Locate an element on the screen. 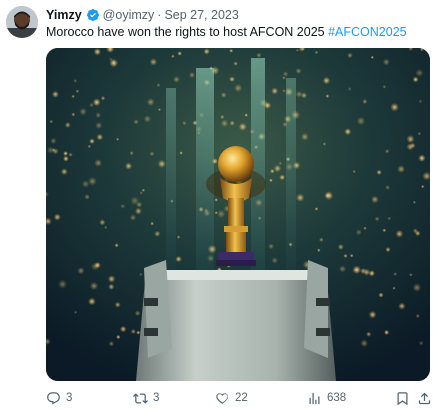  reply-count: 3 is located at coordinates (69, 398).